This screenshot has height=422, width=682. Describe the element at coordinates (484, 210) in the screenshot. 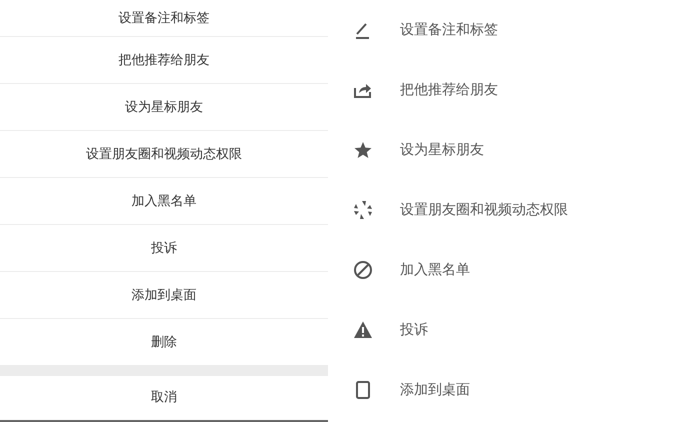

I see `menu-item: 设置朋友圈和视频动态权限` at that location.